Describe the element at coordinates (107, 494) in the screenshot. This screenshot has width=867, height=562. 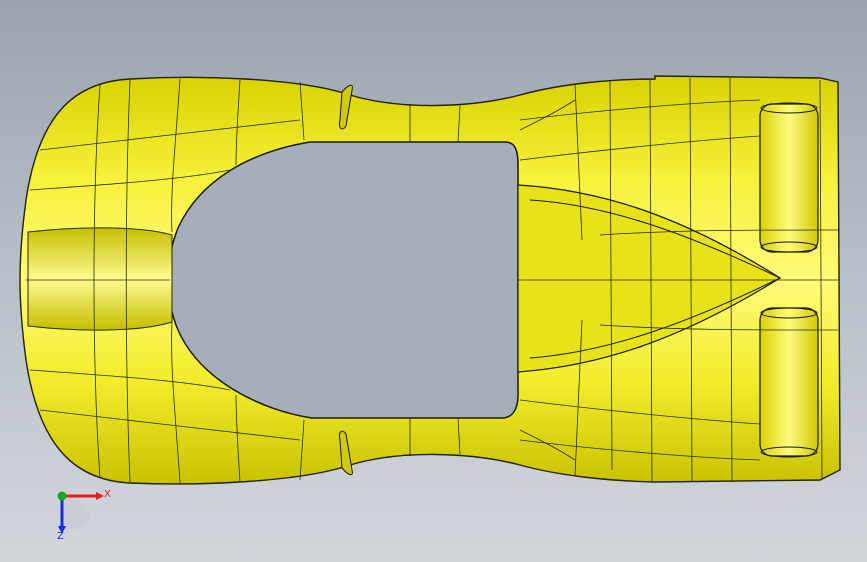
I see `x-axis-label: X` at that location.